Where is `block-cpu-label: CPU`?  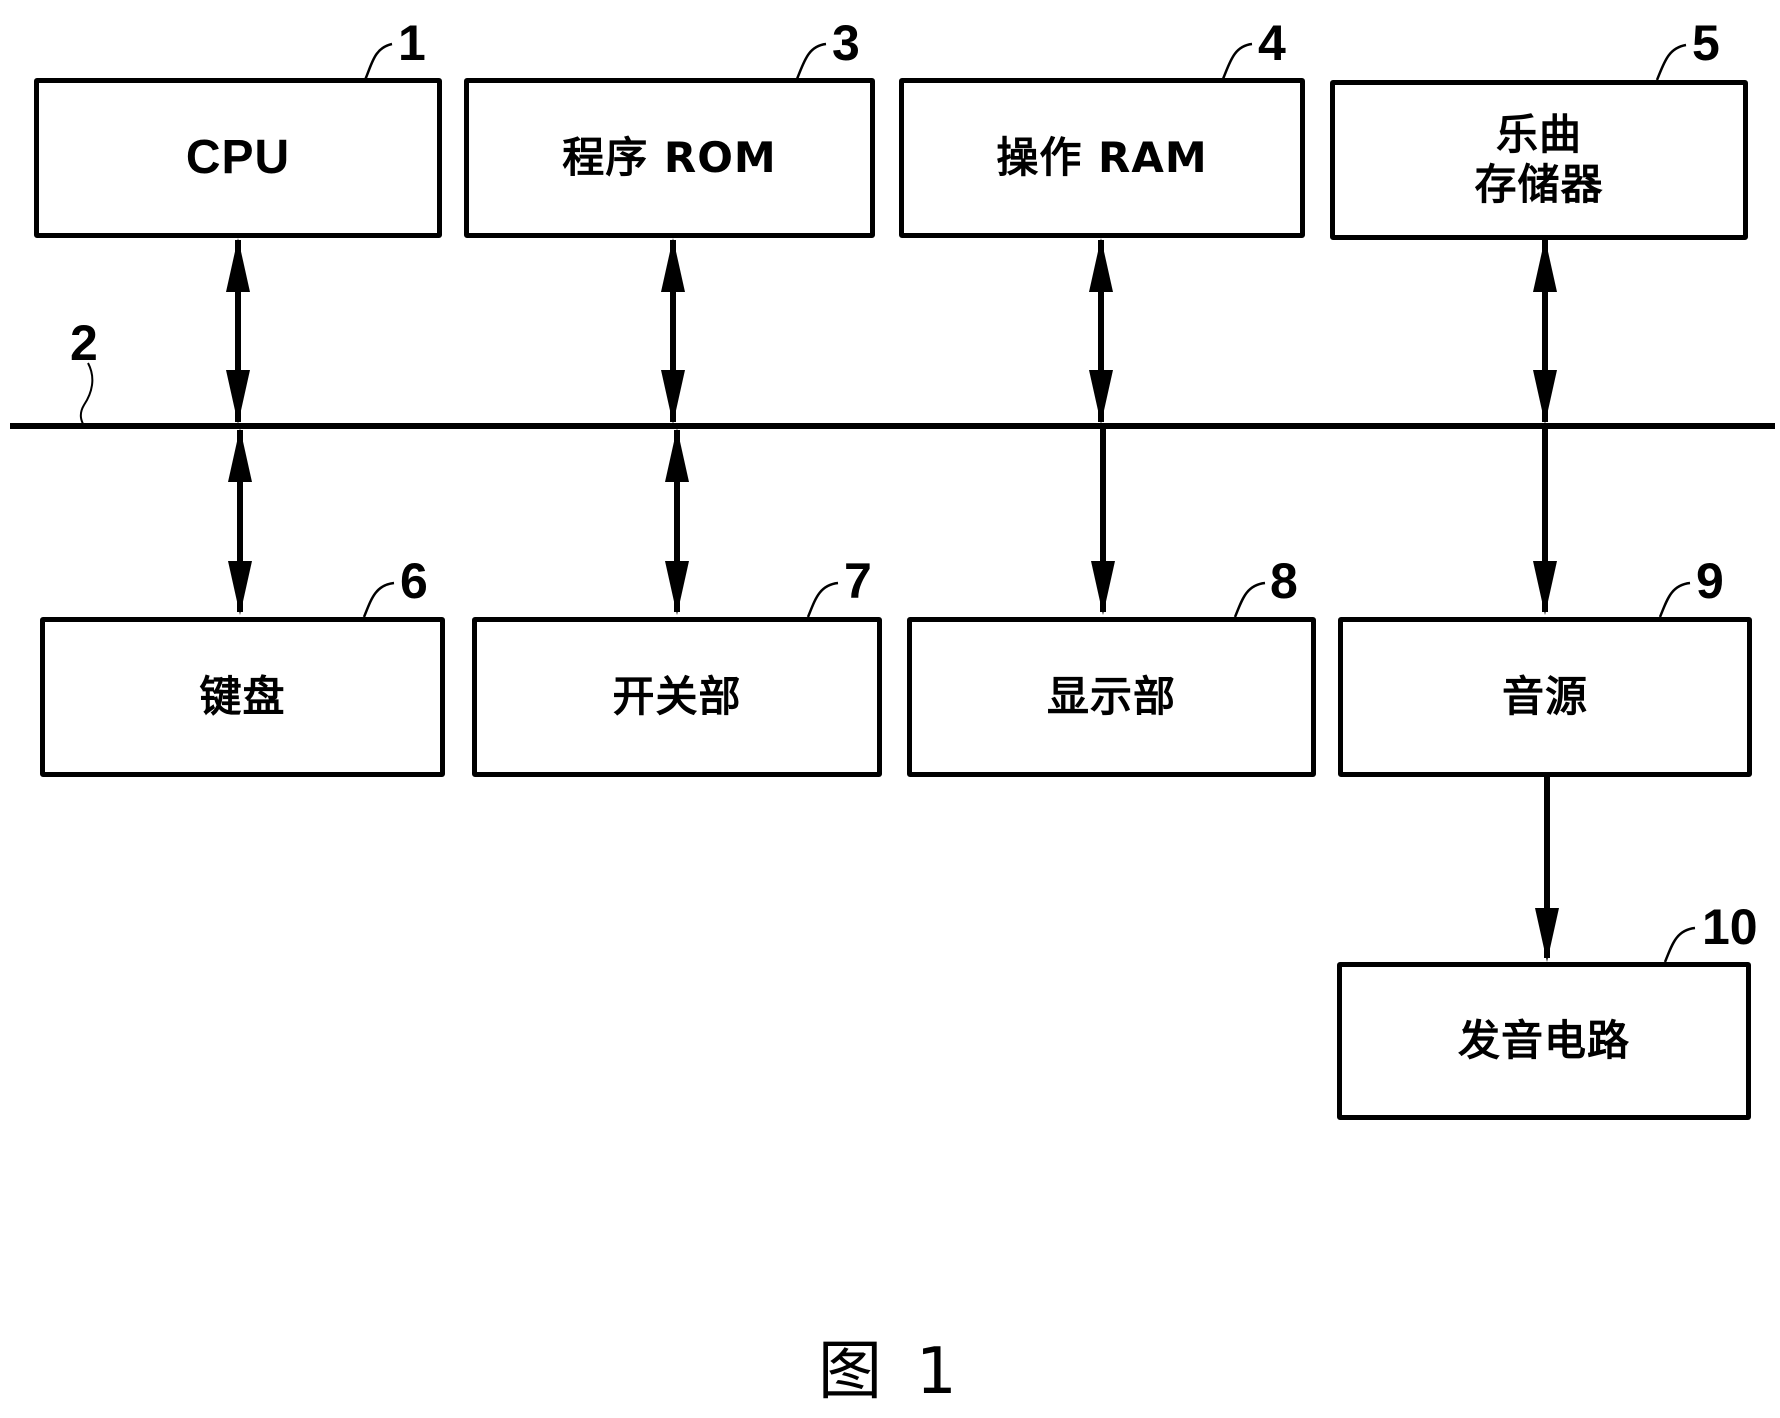 block-cpu-label: CPU is located at coordinates (238, 158).